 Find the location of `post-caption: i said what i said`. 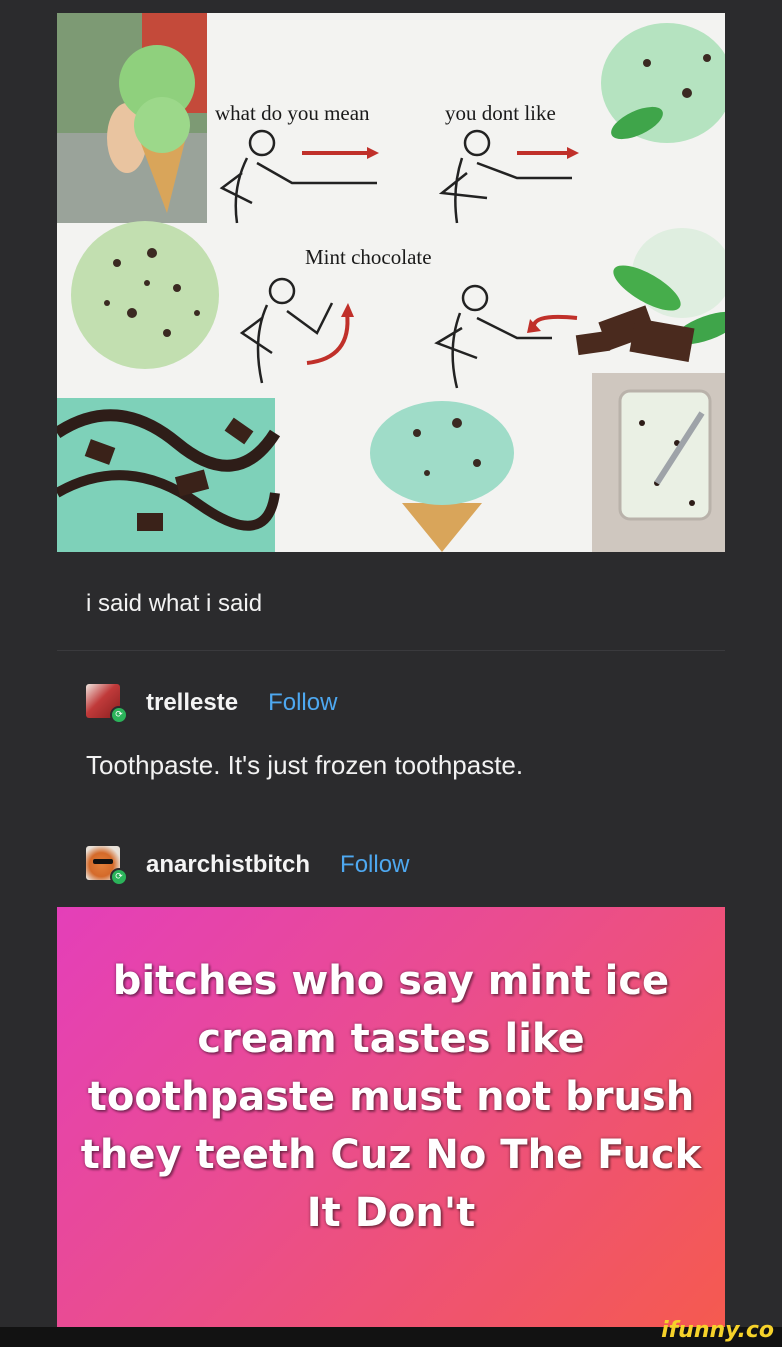

post-caption: i said what i said is located at coordinates (174, 603).